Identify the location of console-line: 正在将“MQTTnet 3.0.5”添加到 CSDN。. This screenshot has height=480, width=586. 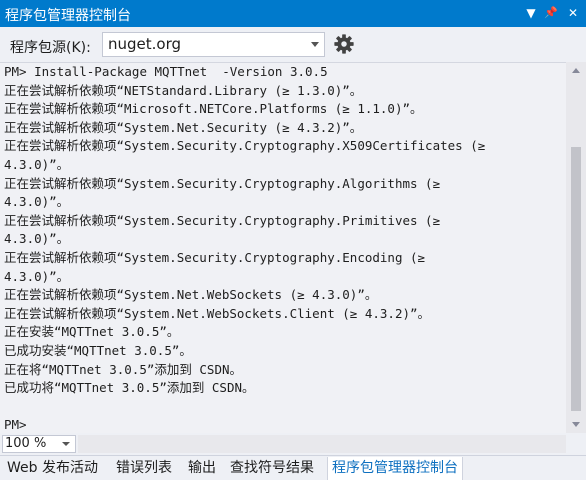
(123, 369).